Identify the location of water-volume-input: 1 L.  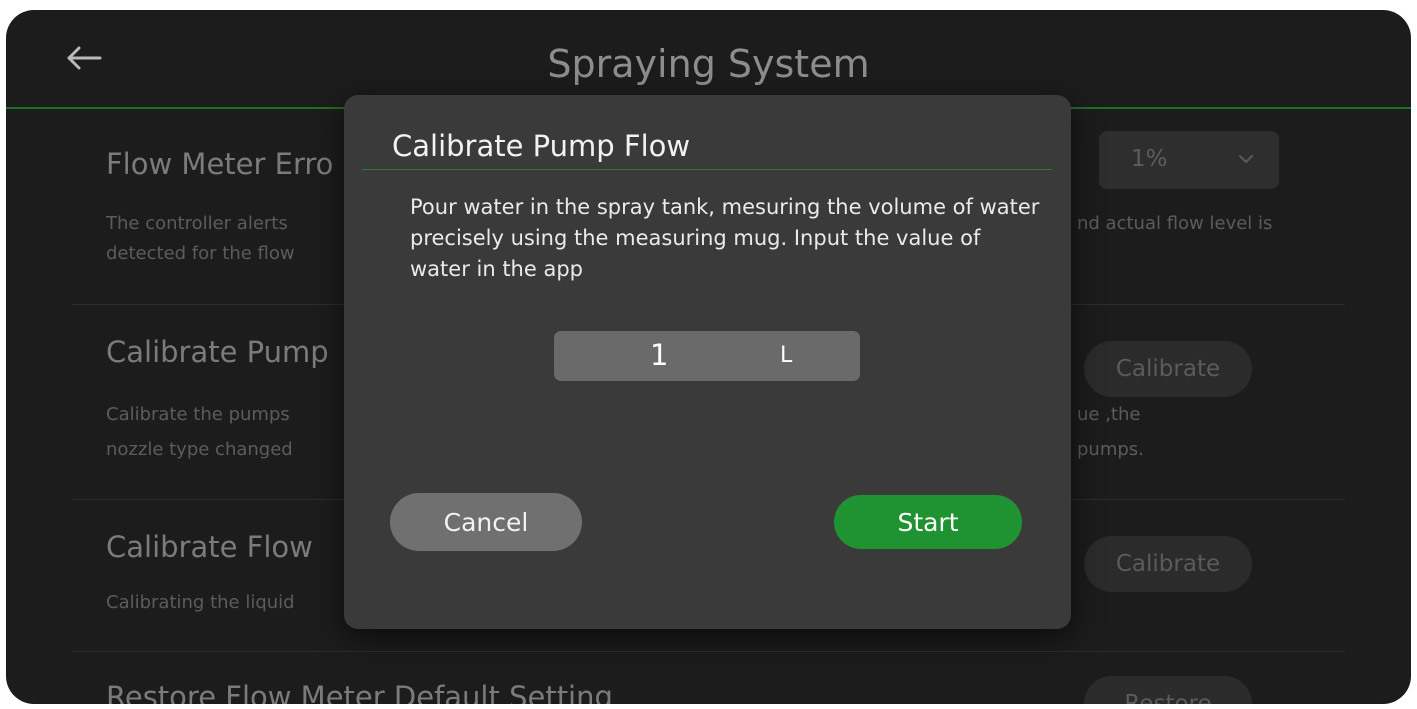
(707, 356).